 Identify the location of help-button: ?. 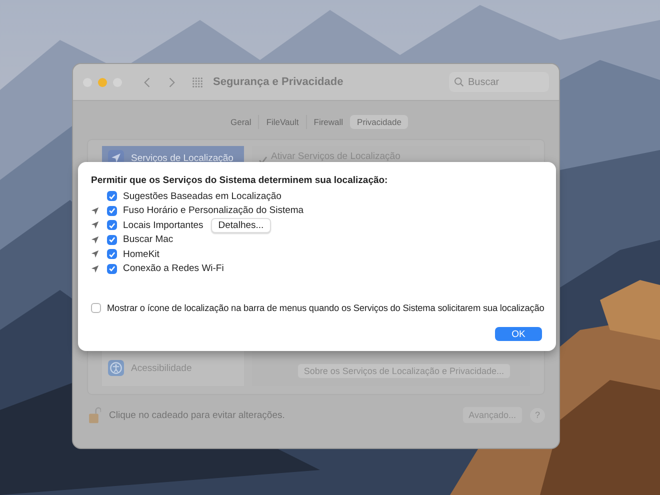
(537, 415).